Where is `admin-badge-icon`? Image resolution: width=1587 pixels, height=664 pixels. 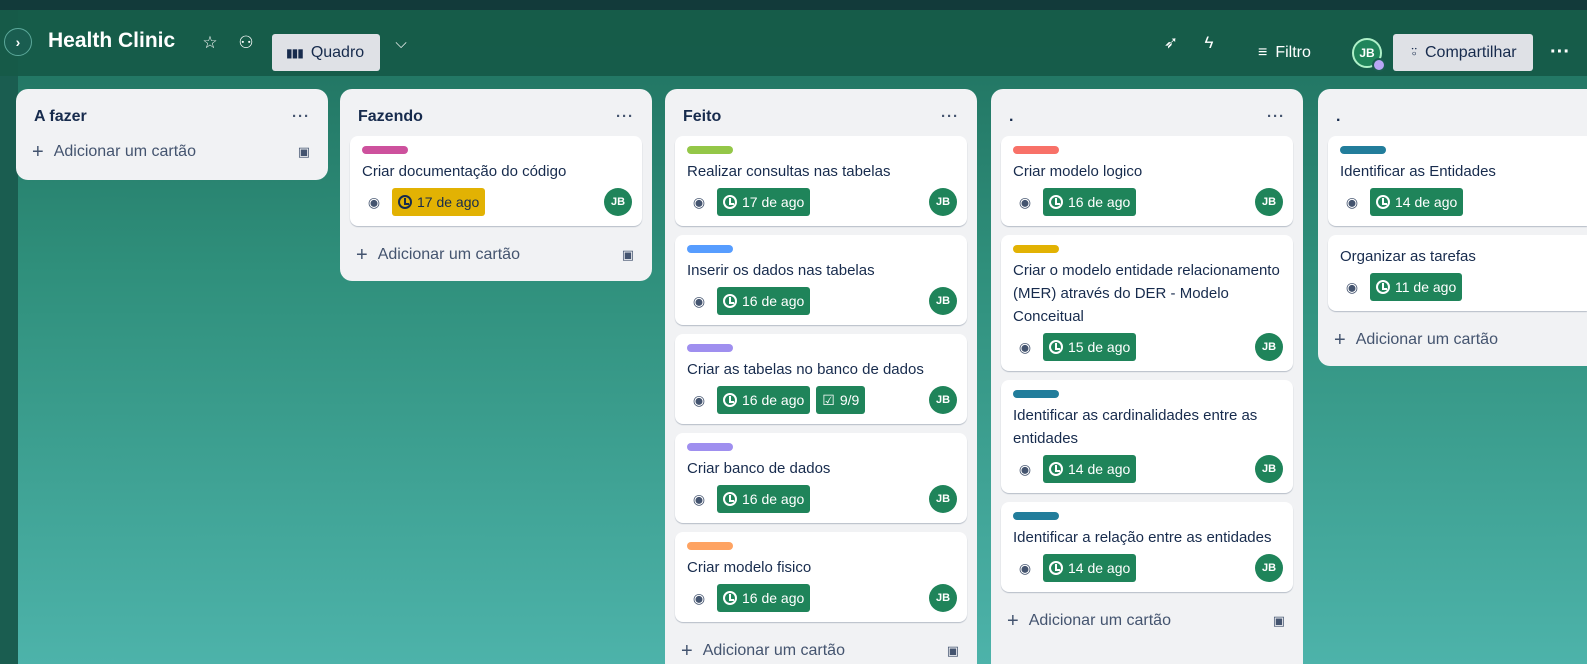
admin-badge-icon is located at coordinates (1379, 65).